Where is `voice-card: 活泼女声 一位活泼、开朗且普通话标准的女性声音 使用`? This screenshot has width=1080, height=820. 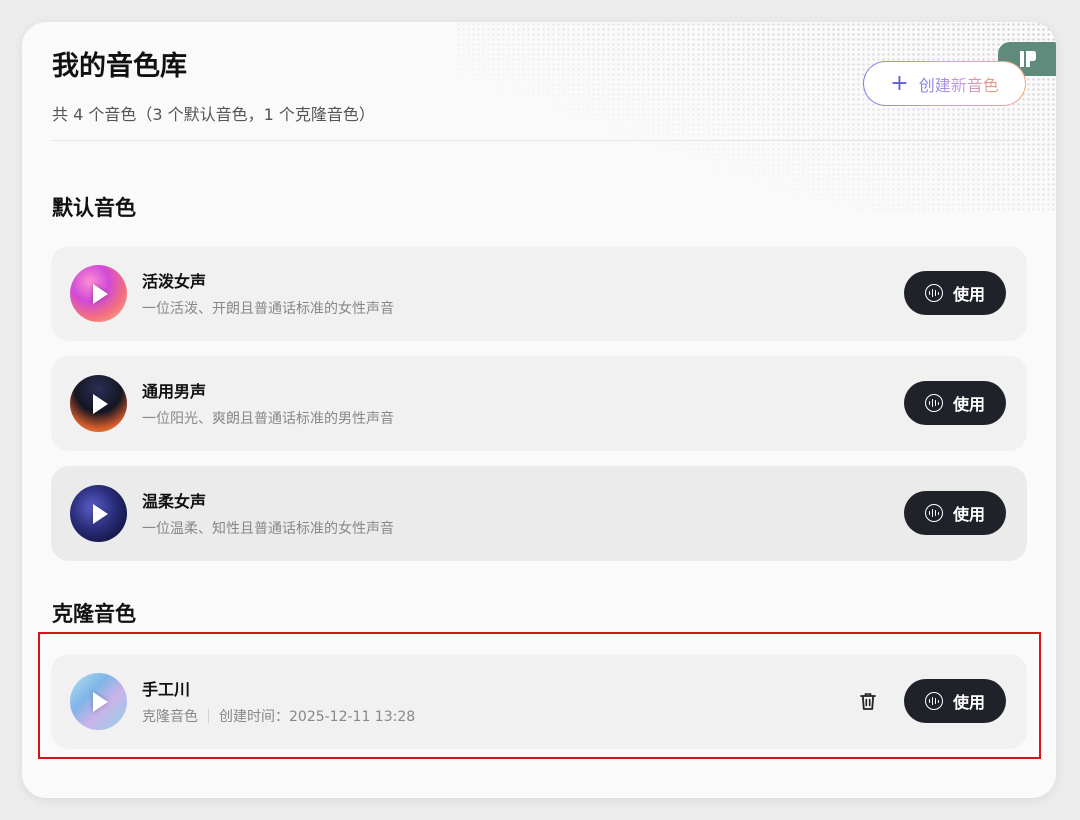
voice-card: 活泼女声 一位活泼、开朗且普通话标准的女性声音 使用 is located at coordinates (539, 293).